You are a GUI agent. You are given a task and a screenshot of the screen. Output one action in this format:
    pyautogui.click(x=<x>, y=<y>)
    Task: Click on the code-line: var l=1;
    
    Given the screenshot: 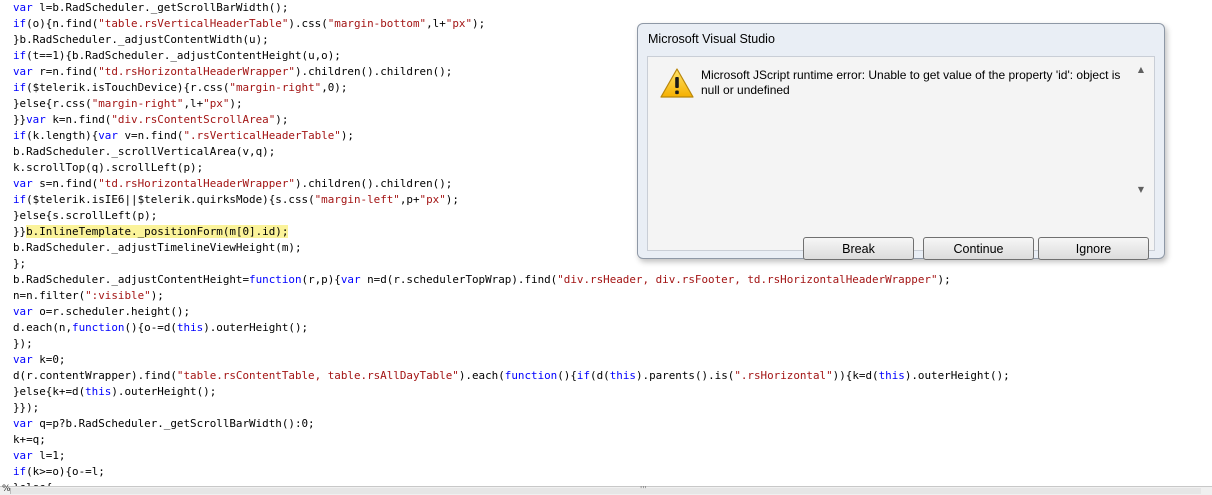 What is the action you would take?
    pyautogui.click(x=39, y=456)
    